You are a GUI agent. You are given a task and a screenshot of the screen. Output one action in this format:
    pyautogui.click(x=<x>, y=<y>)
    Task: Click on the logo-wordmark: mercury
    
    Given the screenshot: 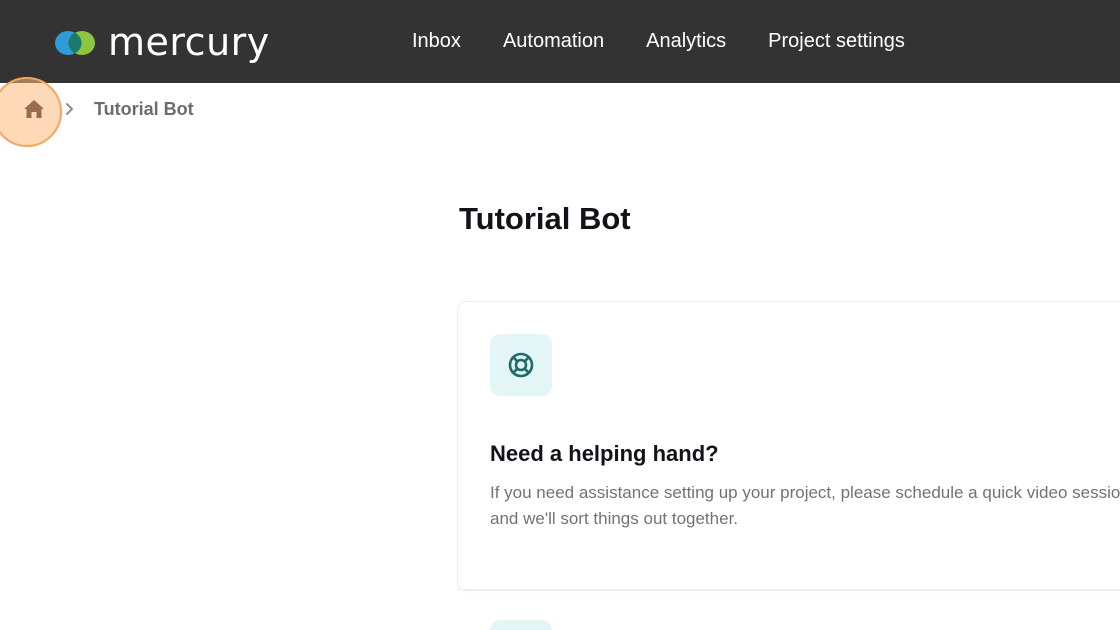 What is the action you would take?
    pyautogui.click(x=189, y=42)
    